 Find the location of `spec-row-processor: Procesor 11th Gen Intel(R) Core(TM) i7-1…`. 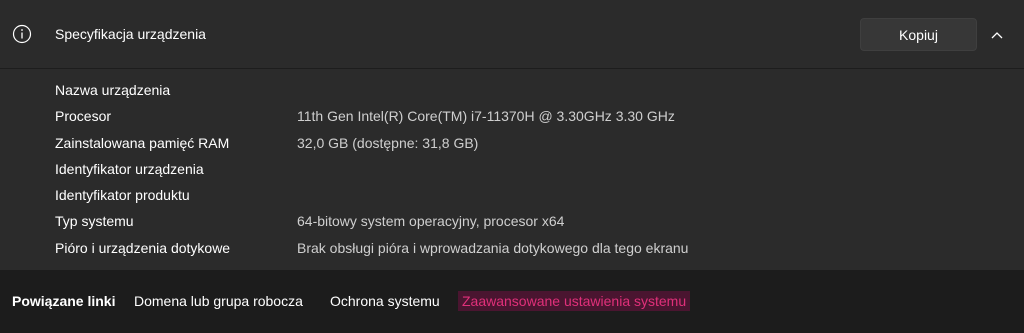

spec-row-processor: Procesor 11th Gen Intel(R) Core(TM) i7-1… is located at coordinates (512, 117).